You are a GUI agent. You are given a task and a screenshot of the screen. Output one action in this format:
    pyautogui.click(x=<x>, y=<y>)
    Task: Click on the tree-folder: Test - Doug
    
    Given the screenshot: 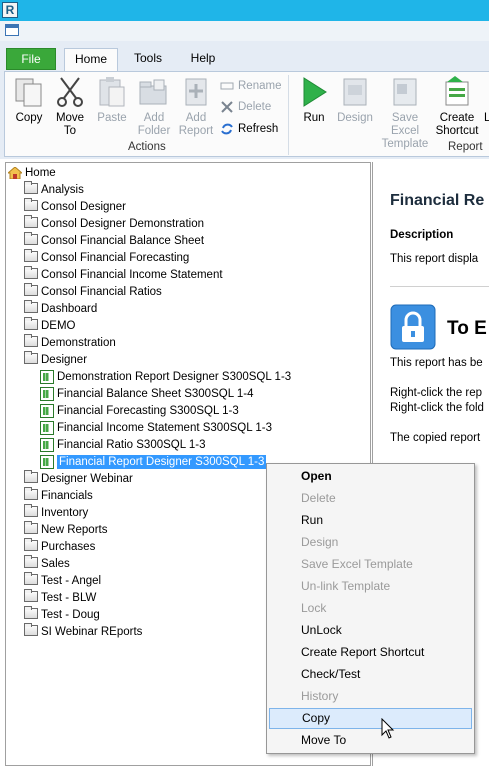 What is the action you would take?
    pyautogui.click(x=62, y=614)
    